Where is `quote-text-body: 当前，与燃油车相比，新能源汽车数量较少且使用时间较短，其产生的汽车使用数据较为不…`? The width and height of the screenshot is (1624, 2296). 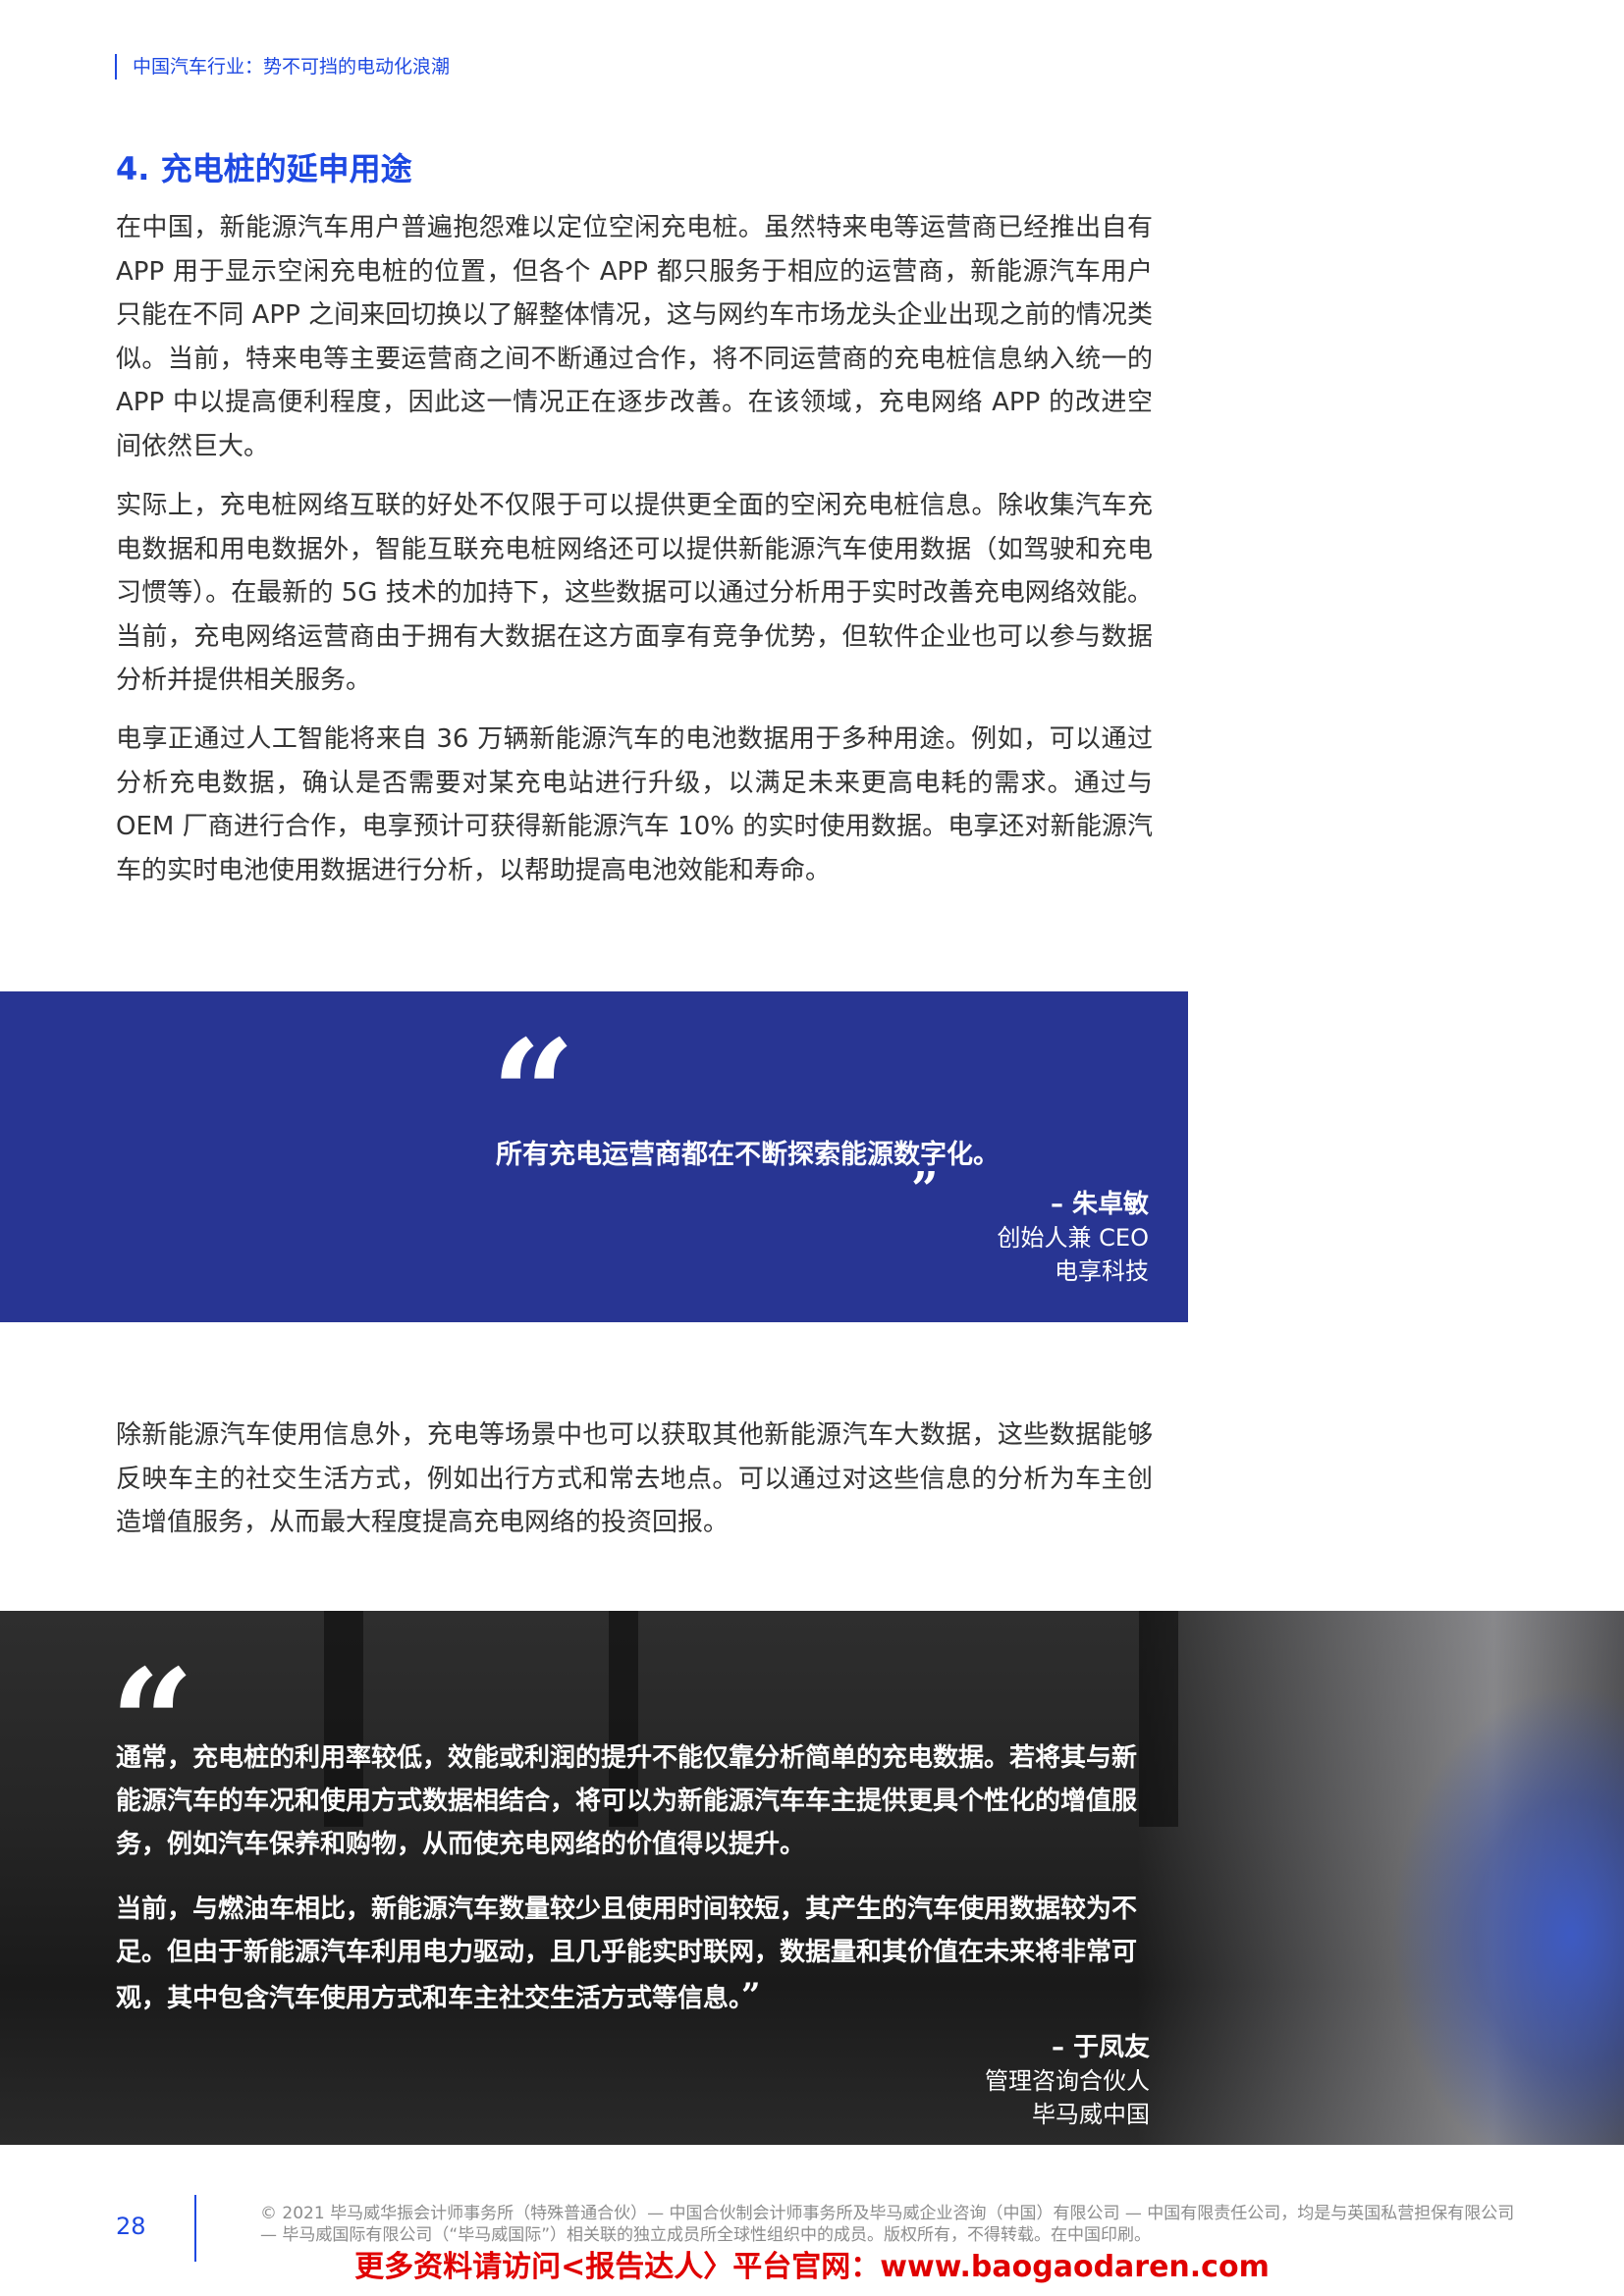 quote-text-body: 当前，与燃油车相比，新能源汽车数量较少且使用时间较短，其产生的汽车使用数据较为不… is located at coordinates (627, 1954).